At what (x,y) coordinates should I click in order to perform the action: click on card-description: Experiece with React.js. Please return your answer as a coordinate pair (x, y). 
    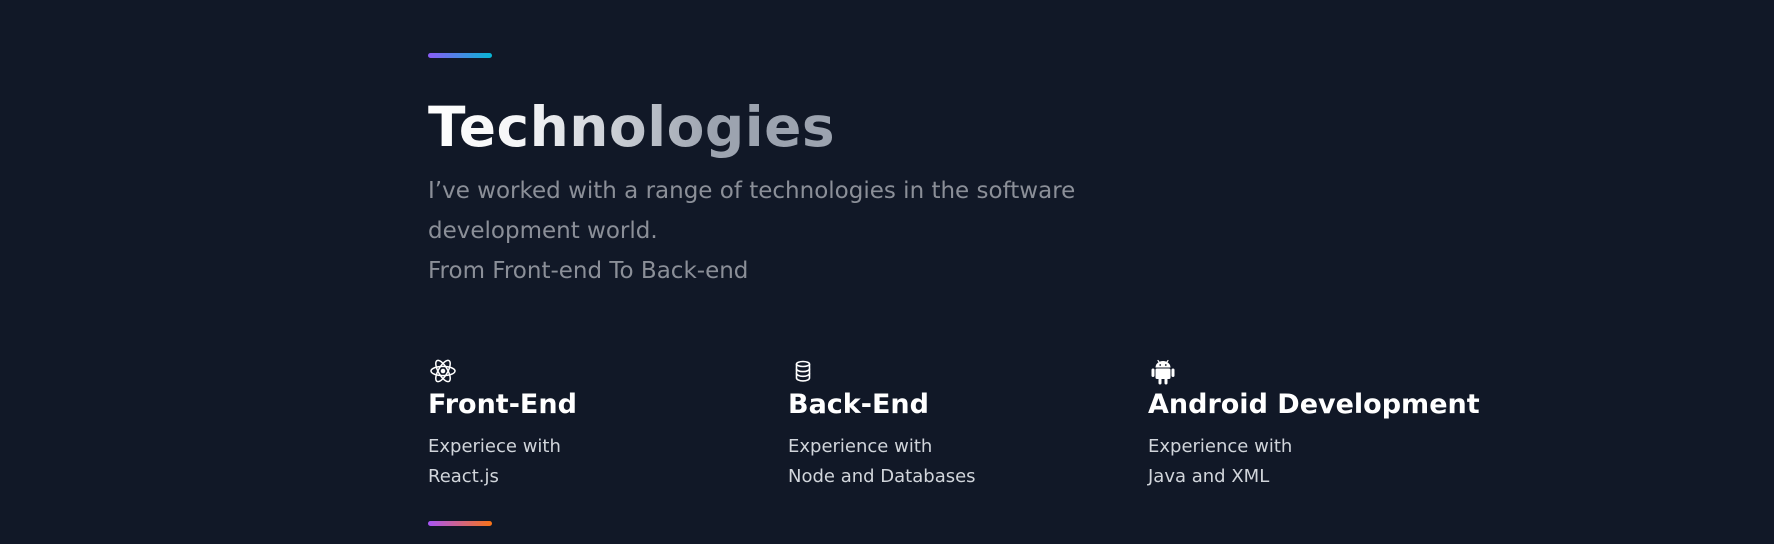
    Looking at the image, I should click on (494, 462).